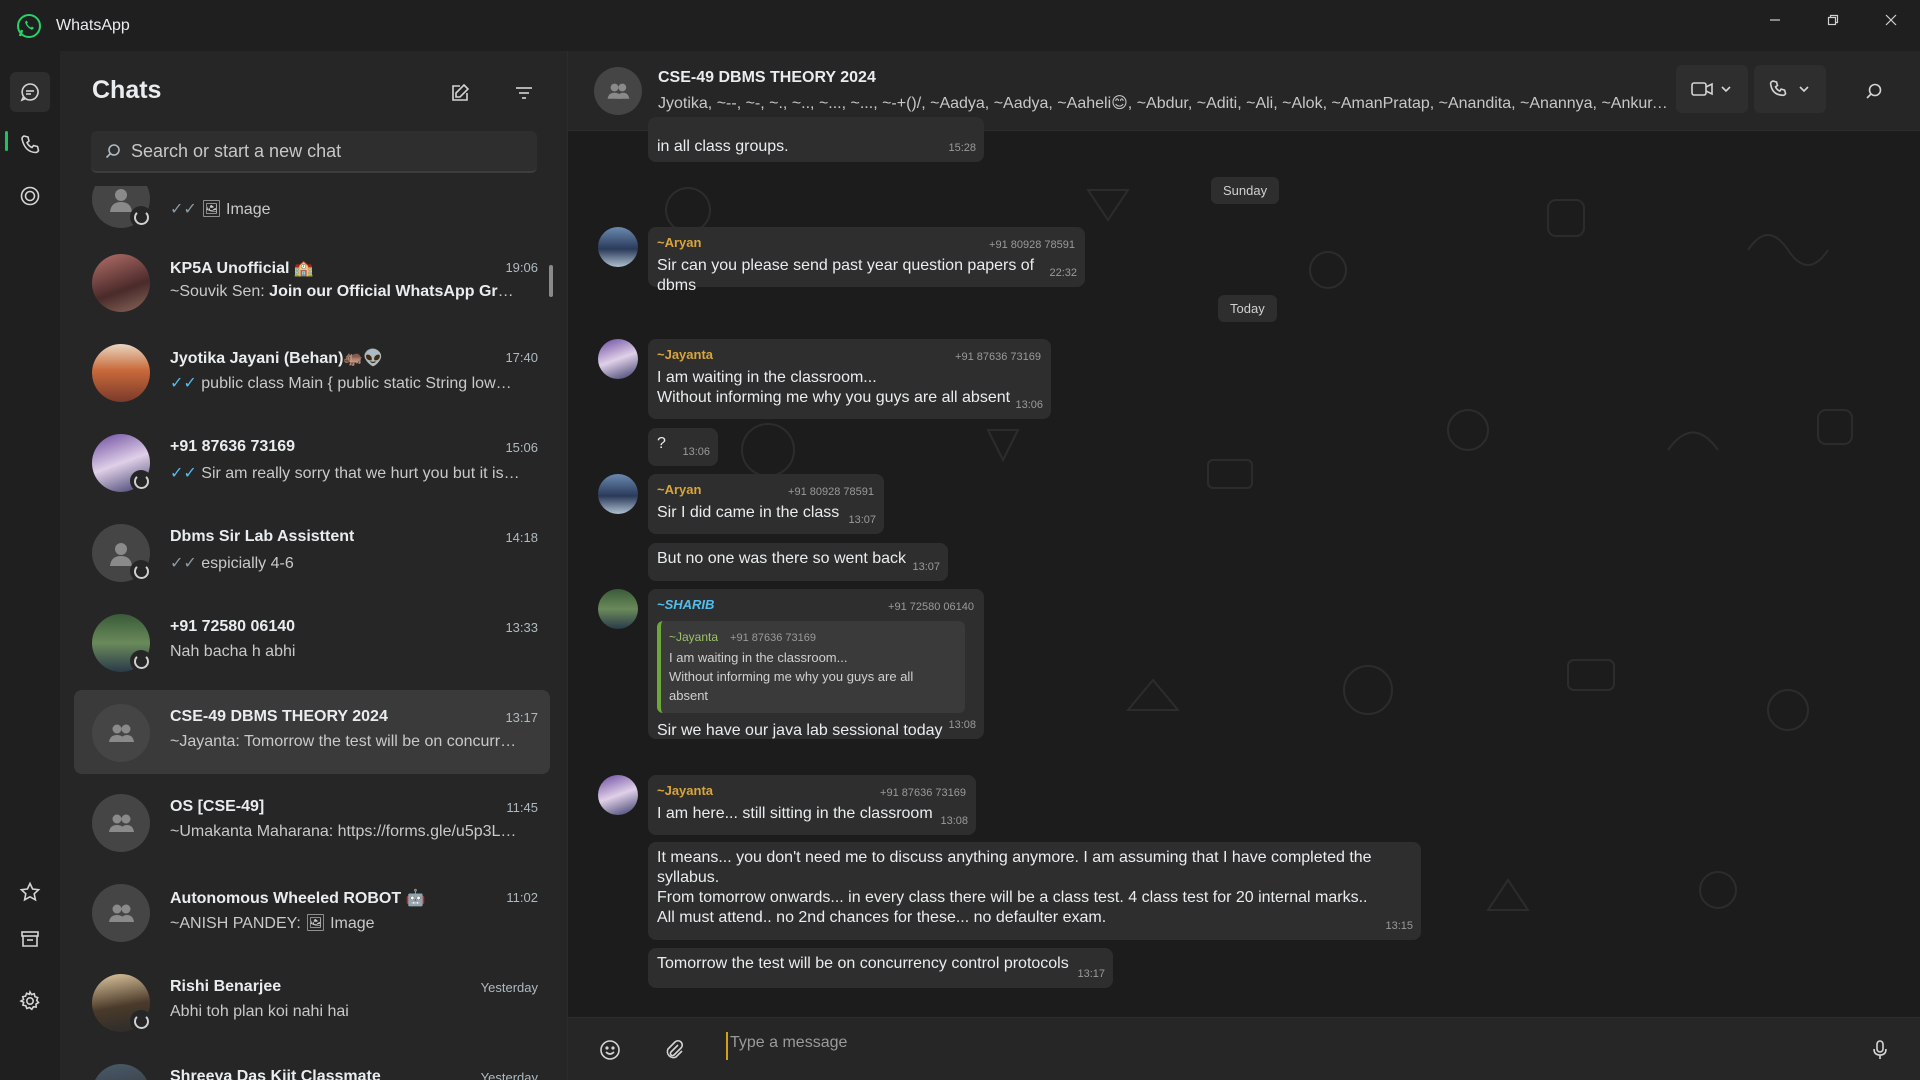  Describe the element at coordinates (509, 987) in the screenshot. I see `chat-time: Yesterday` at that location.